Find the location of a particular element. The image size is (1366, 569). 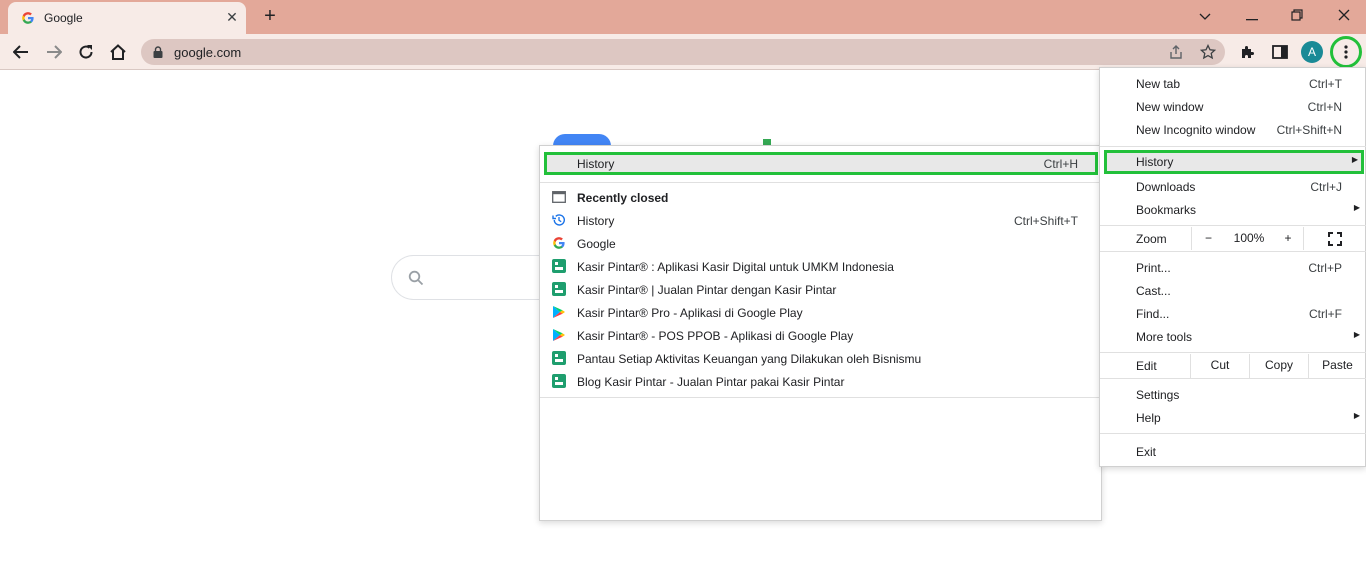

menu-label: Help is located at coordinates (1148, 418).